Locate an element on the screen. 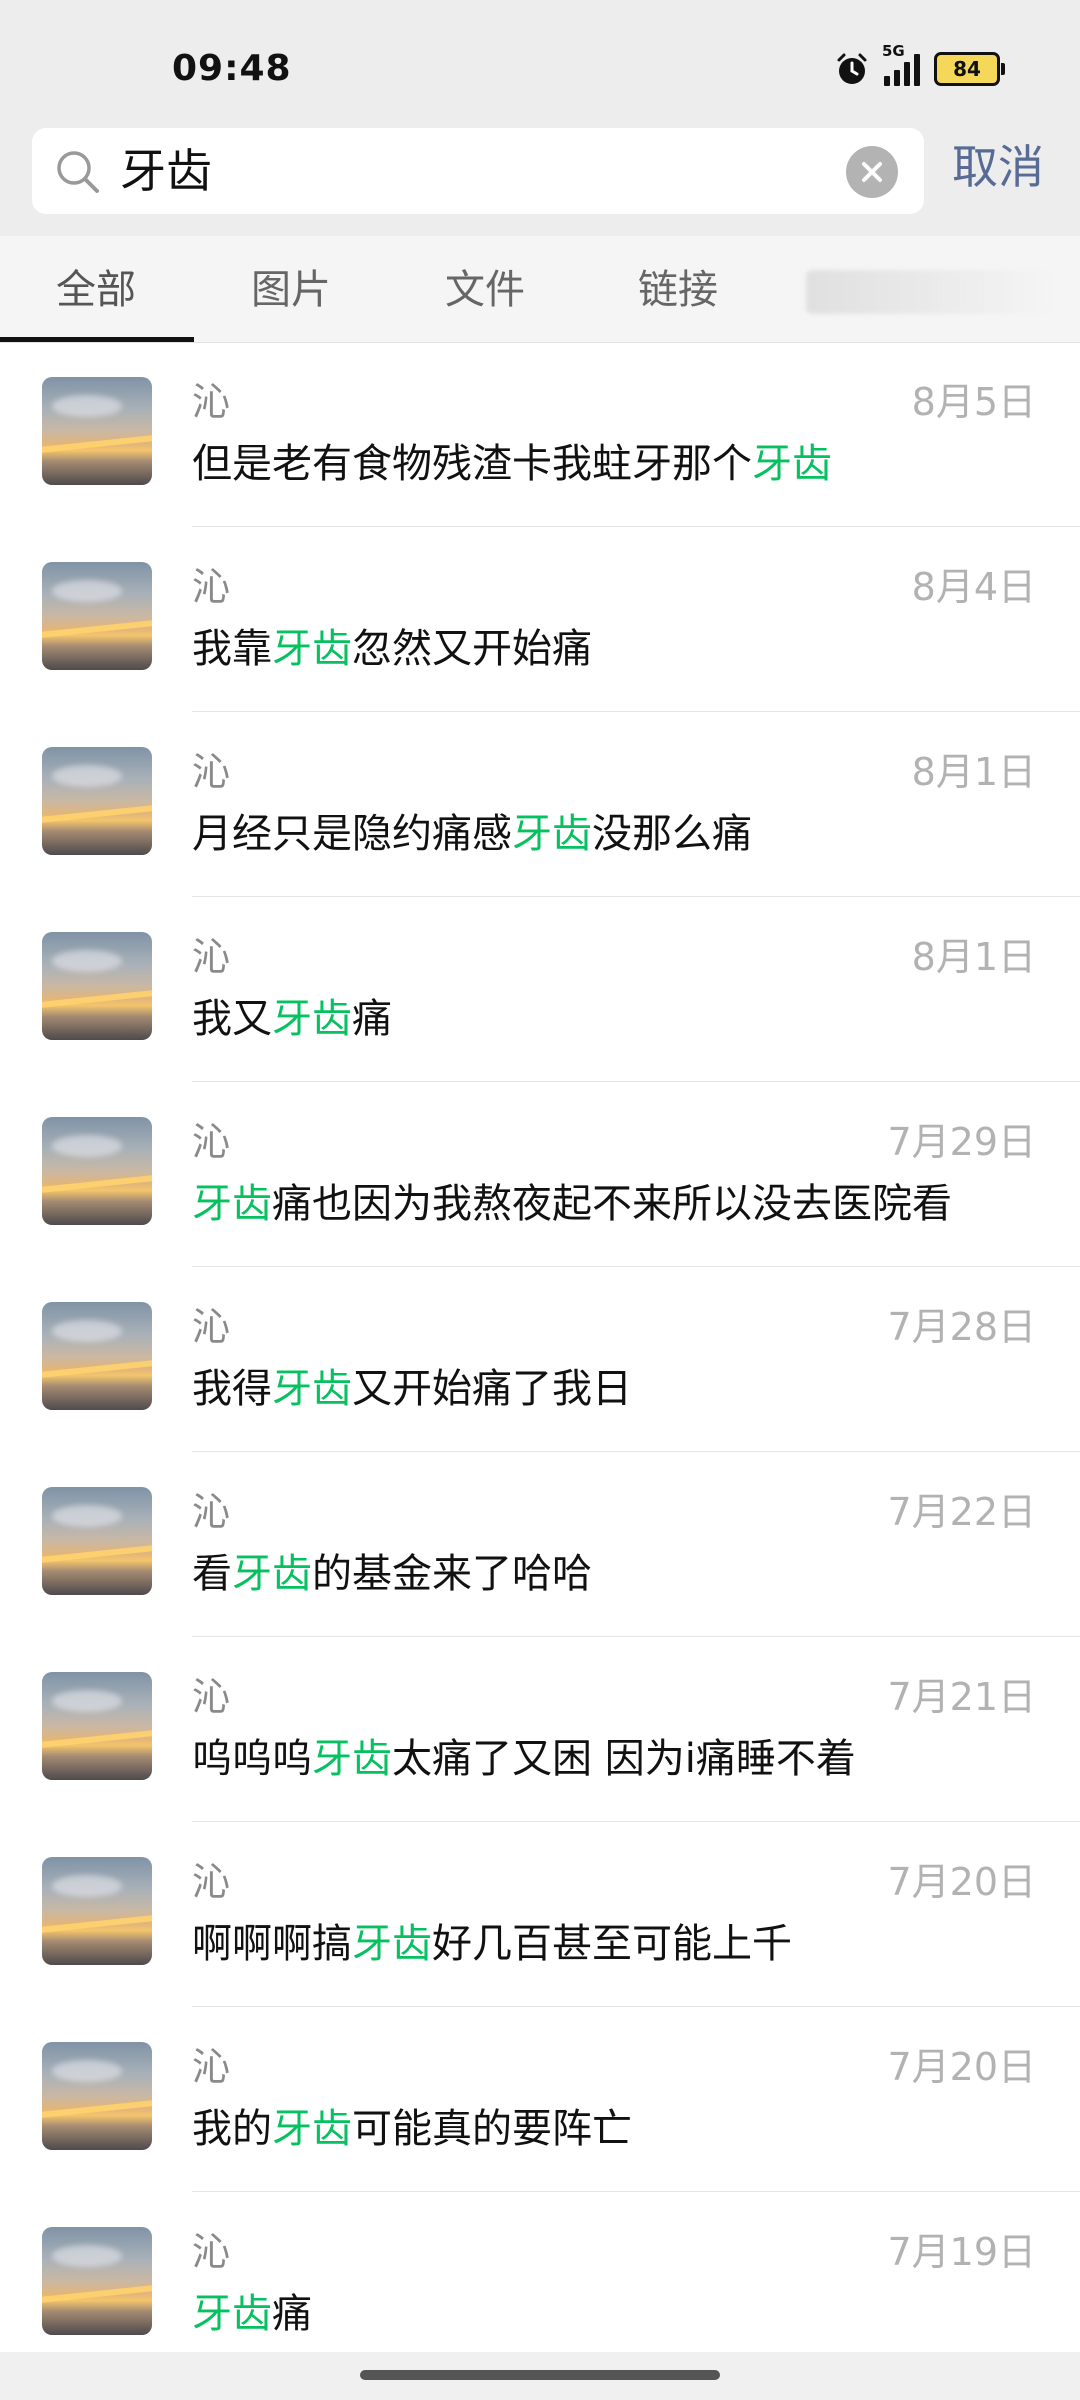 This screenshot has height=2400, width=1080. message-snippet: 牙齿痛 is located at coordinates (252, 2314).